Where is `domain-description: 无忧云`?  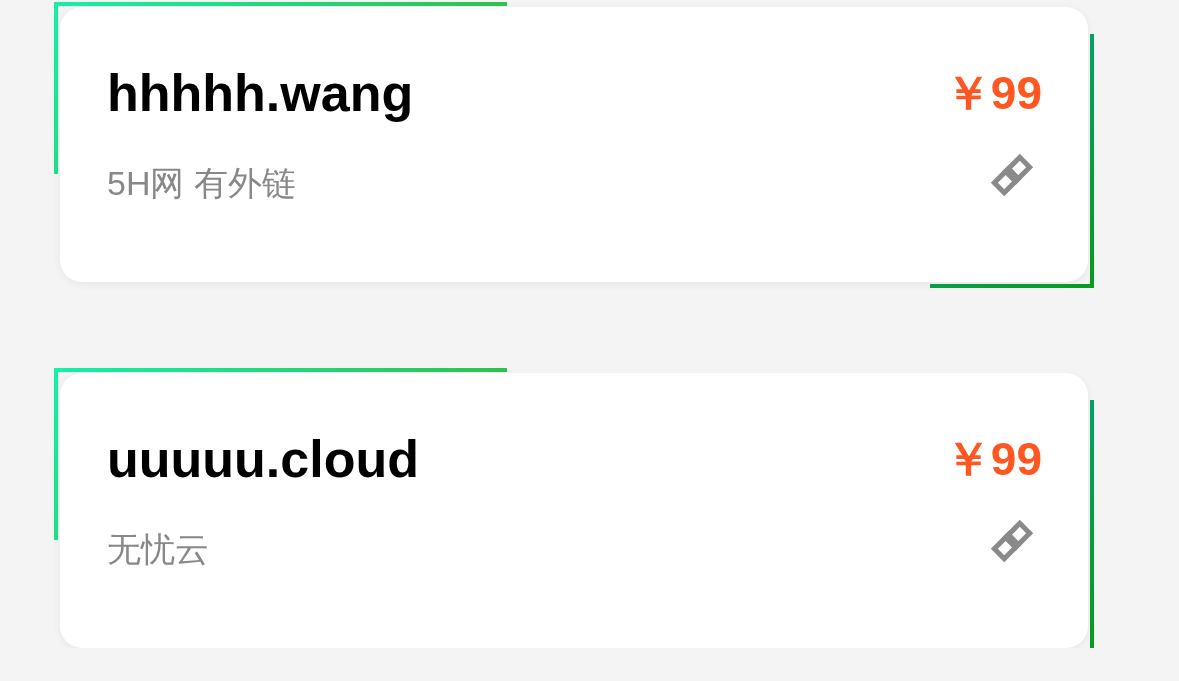
domain-description: 无忧云 is located at coordinates (158, 549).